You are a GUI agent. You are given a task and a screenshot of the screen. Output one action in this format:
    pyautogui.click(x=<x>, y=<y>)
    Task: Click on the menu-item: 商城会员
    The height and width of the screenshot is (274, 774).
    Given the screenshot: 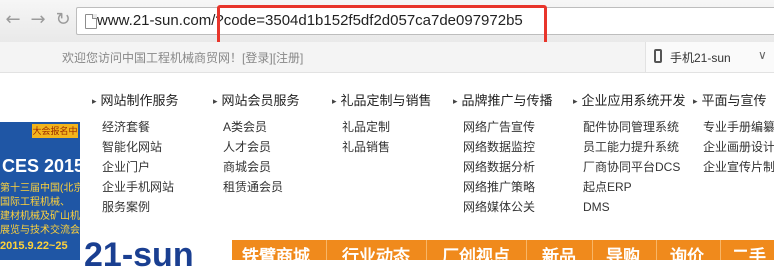 What is the action you would take?
    pyautogui.click(x=261, y=167)
    